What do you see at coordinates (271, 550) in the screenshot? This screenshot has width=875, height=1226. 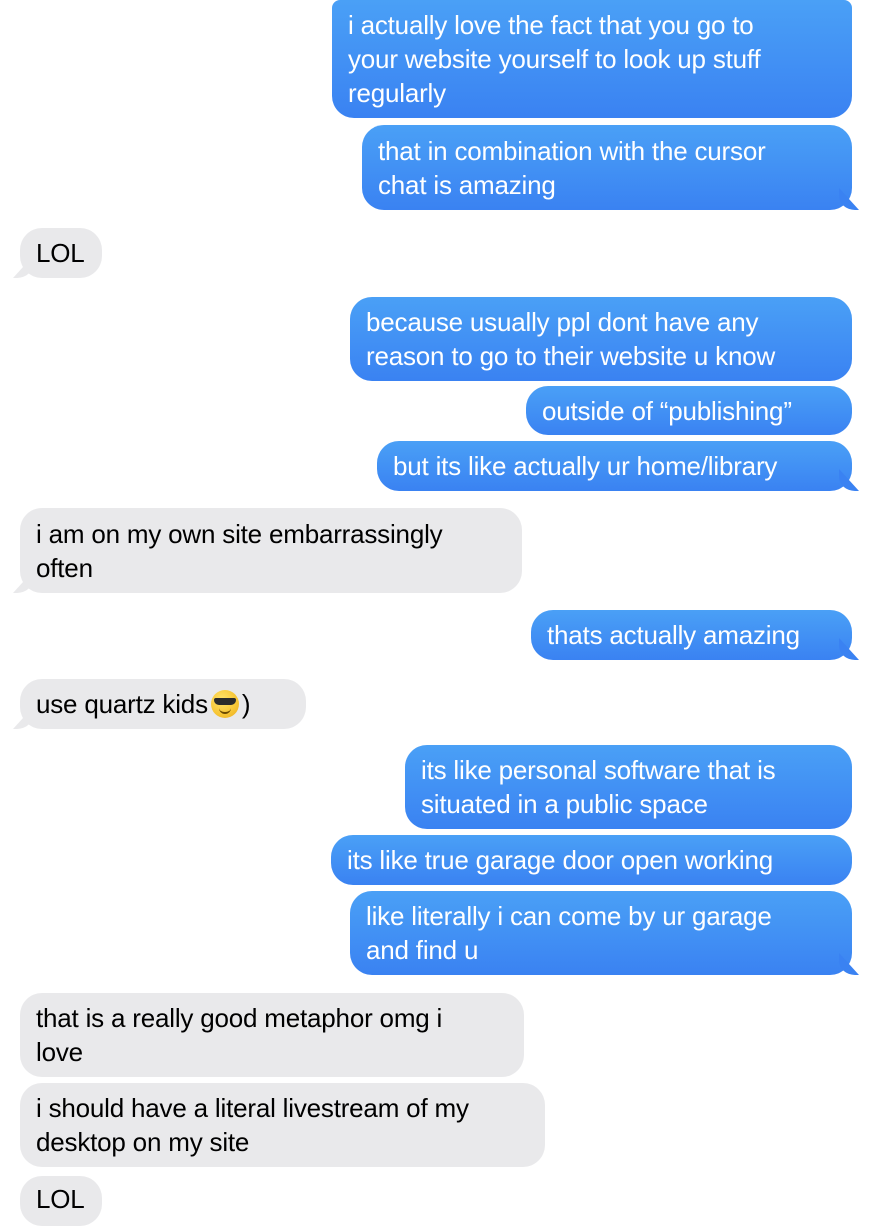 I see `received-message: i am on my own site embarrassingly often` at bounding box center [271, 550].